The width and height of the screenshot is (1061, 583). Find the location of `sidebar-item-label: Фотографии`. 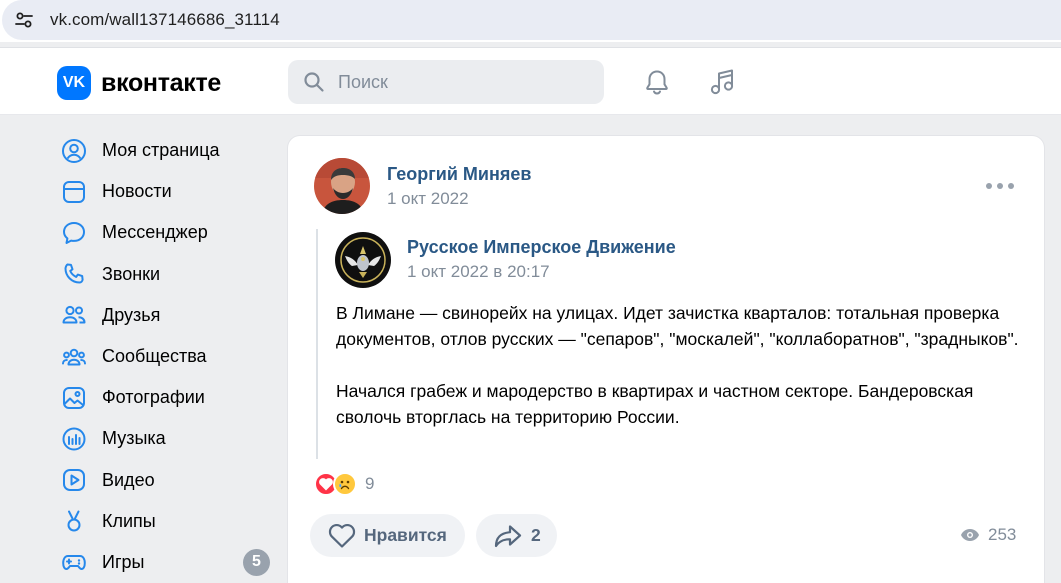

sidebar-item-label: Фотографии is located at coordinates (153, 397).